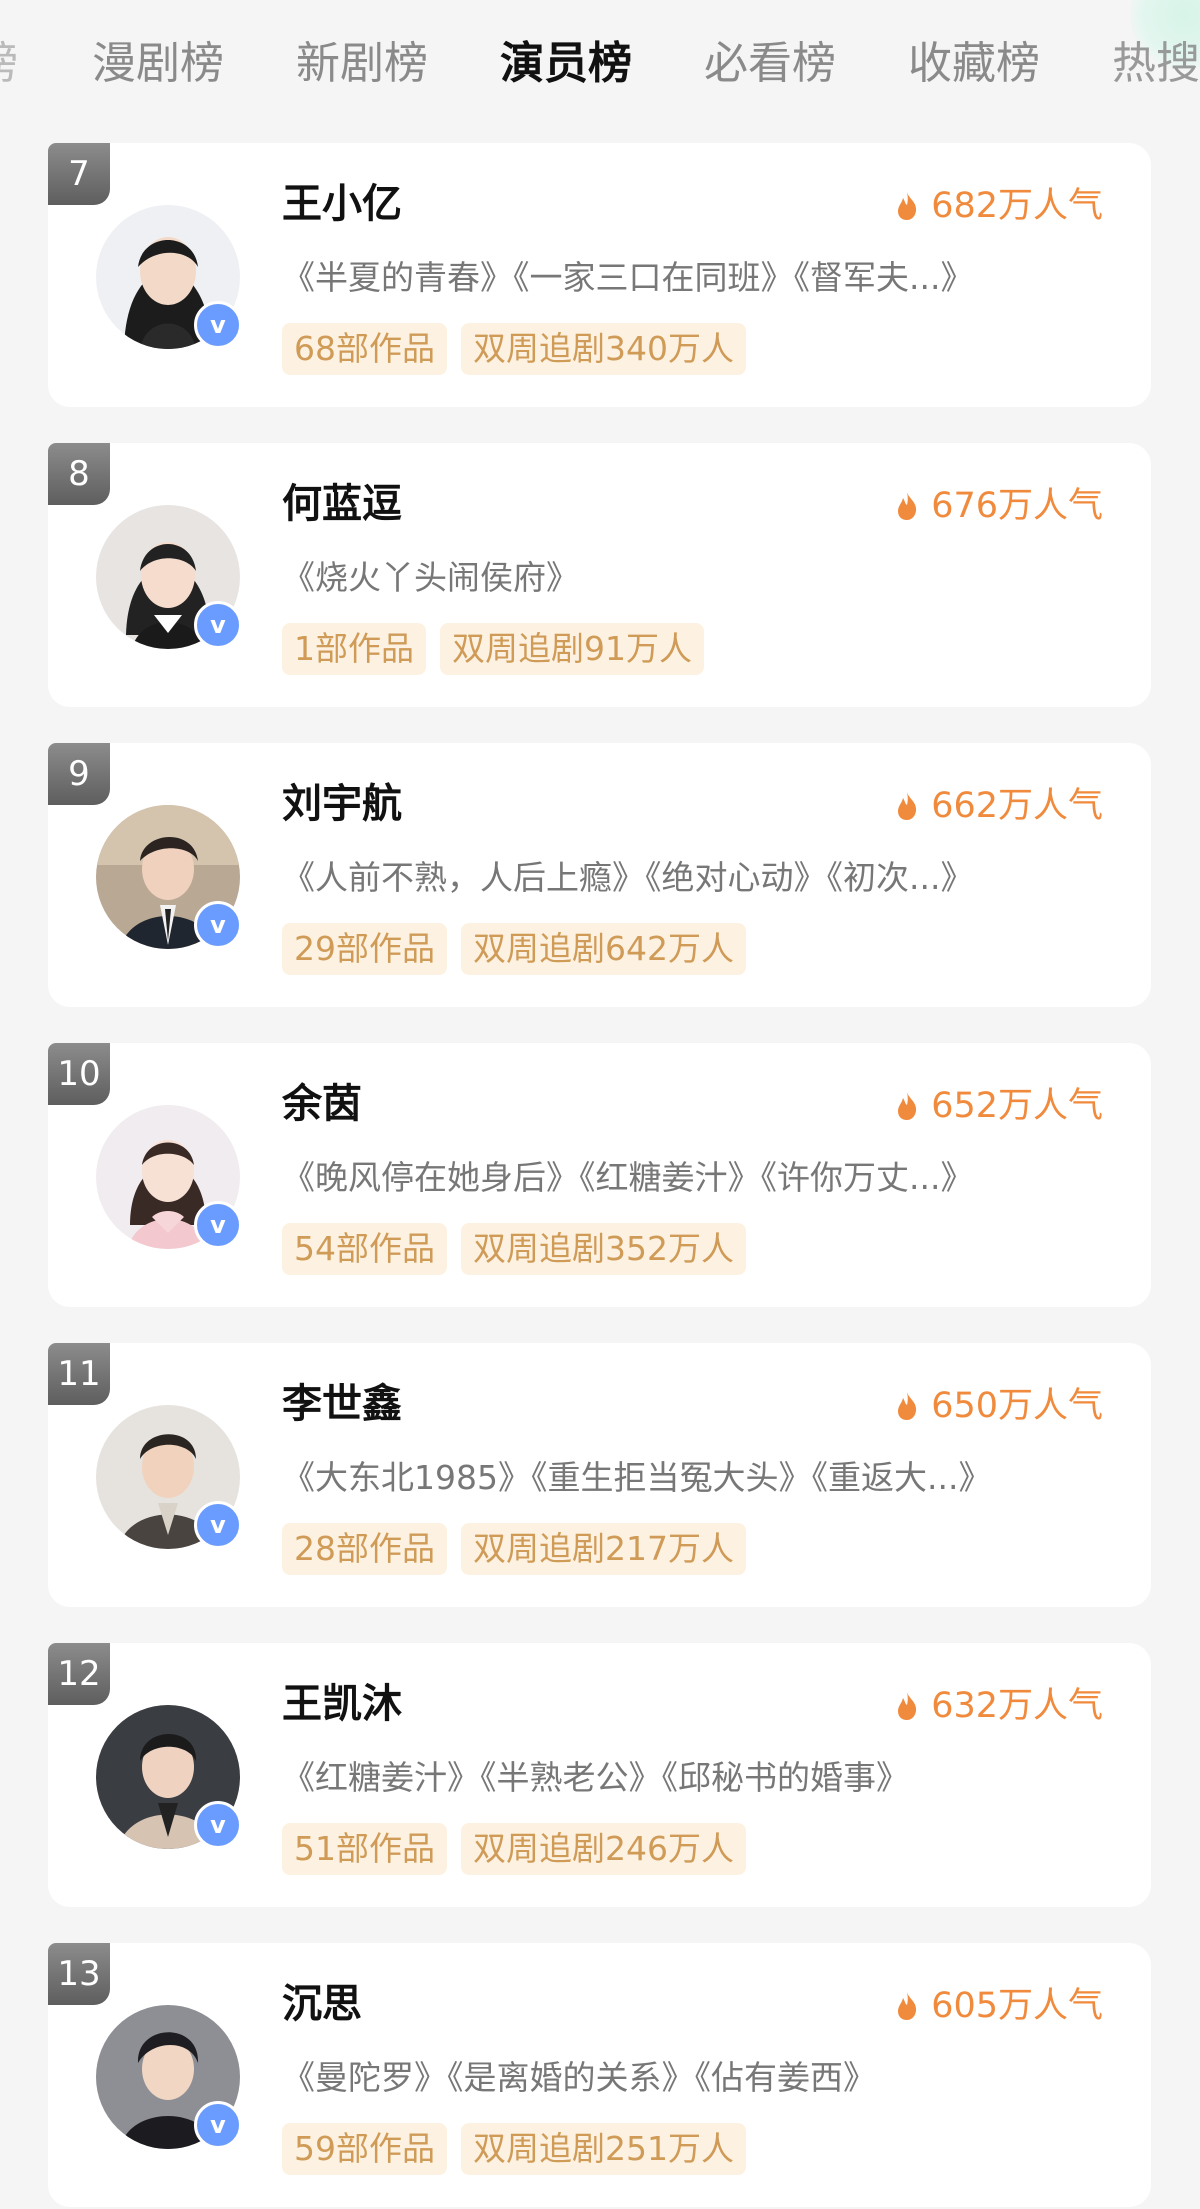 Image resolution: width=1200 pixels, height=2209 pixels. I want to click on popularity-value: 650万人气, so click(1017, 1406).